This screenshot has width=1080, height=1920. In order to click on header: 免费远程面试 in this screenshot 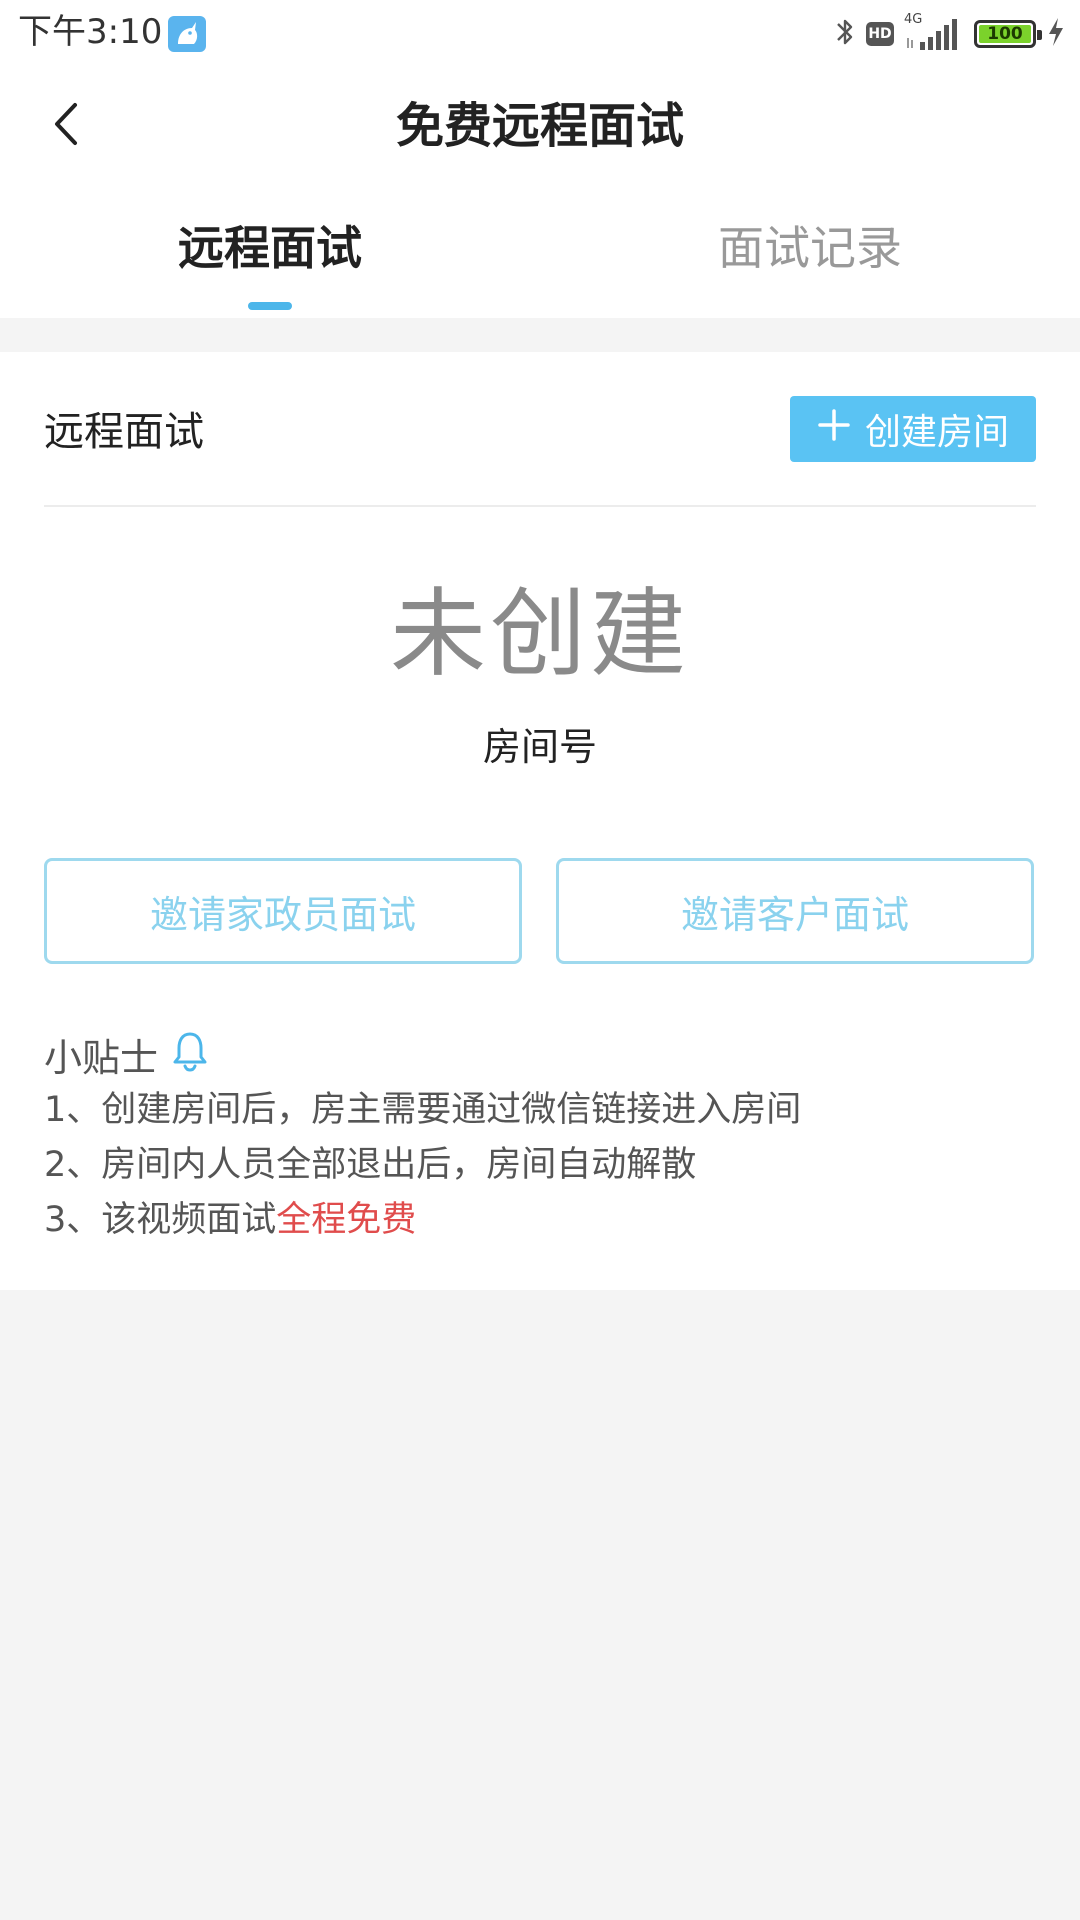, I will do `click(540, 127)`.